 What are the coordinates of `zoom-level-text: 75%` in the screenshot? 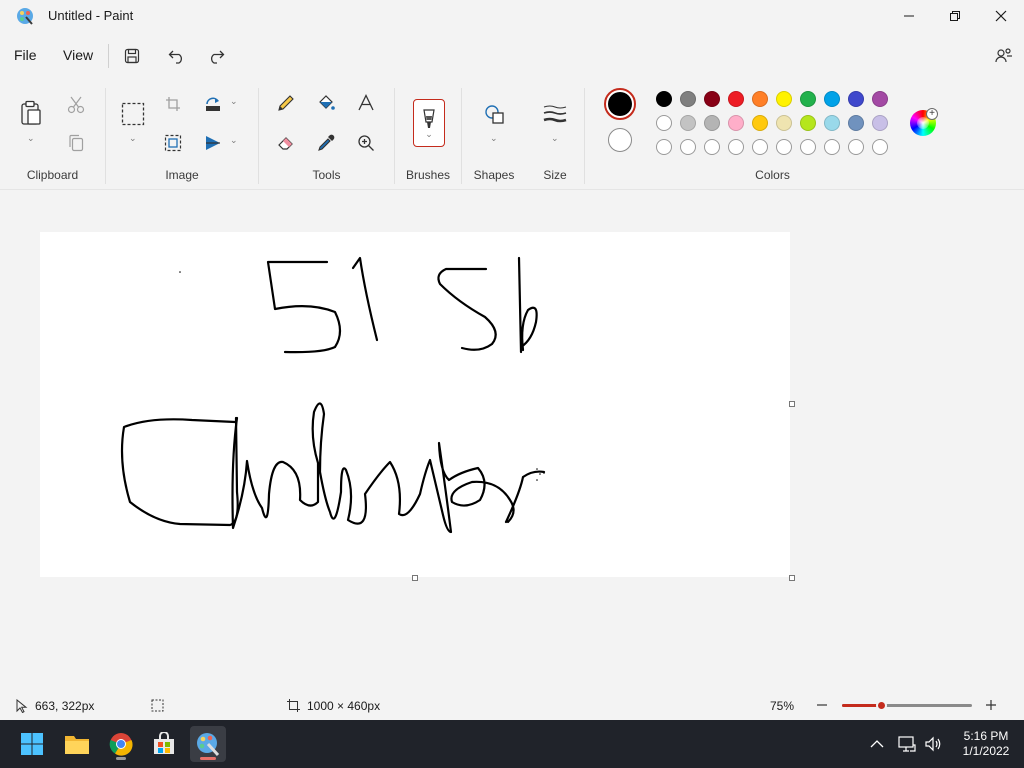 It's located at (782, 706).